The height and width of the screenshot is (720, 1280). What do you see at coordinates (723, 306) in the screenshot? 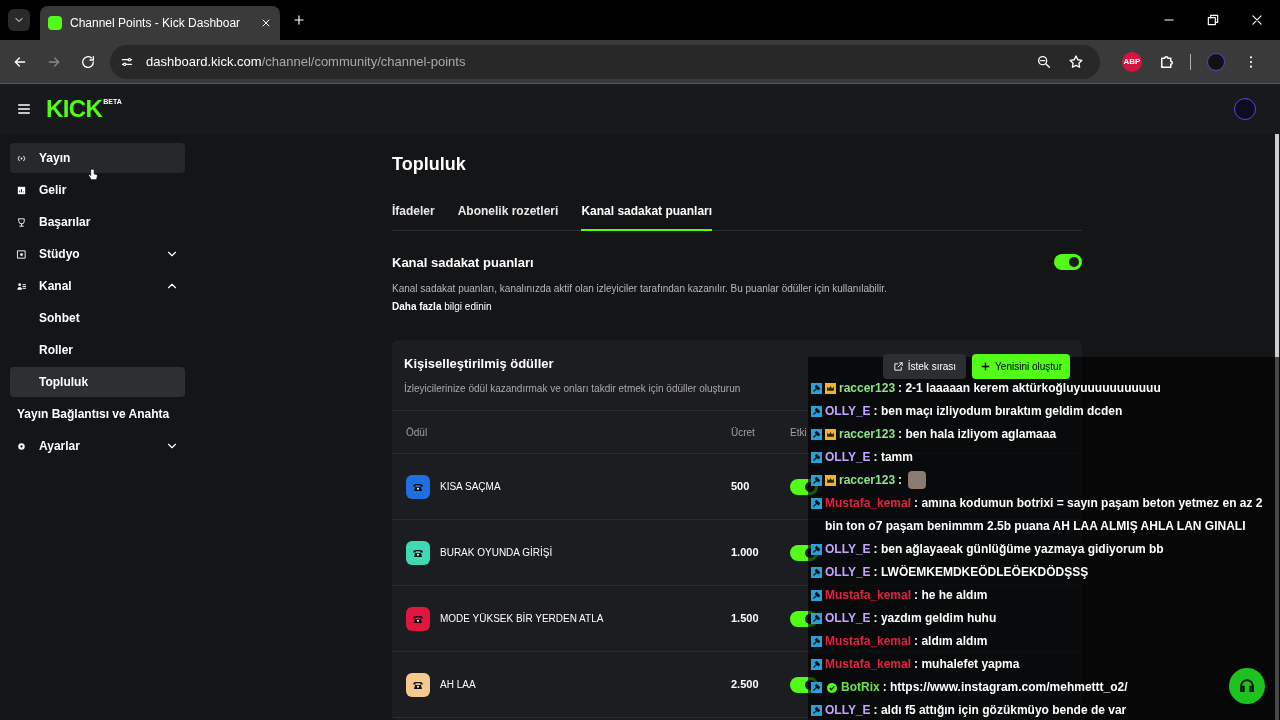
I see `learn-more-link: Daha fazla bilgi edinin` at bounding box center [723, 306].